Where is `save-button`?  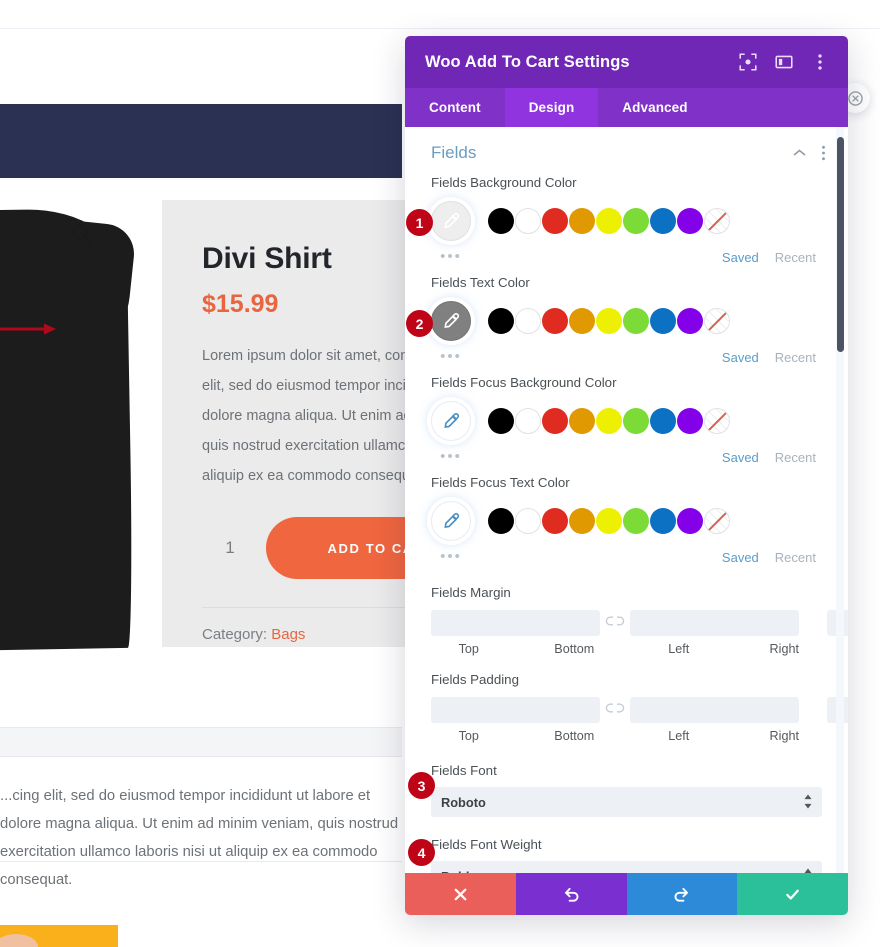 save-button is located at coordinates (792, 894).